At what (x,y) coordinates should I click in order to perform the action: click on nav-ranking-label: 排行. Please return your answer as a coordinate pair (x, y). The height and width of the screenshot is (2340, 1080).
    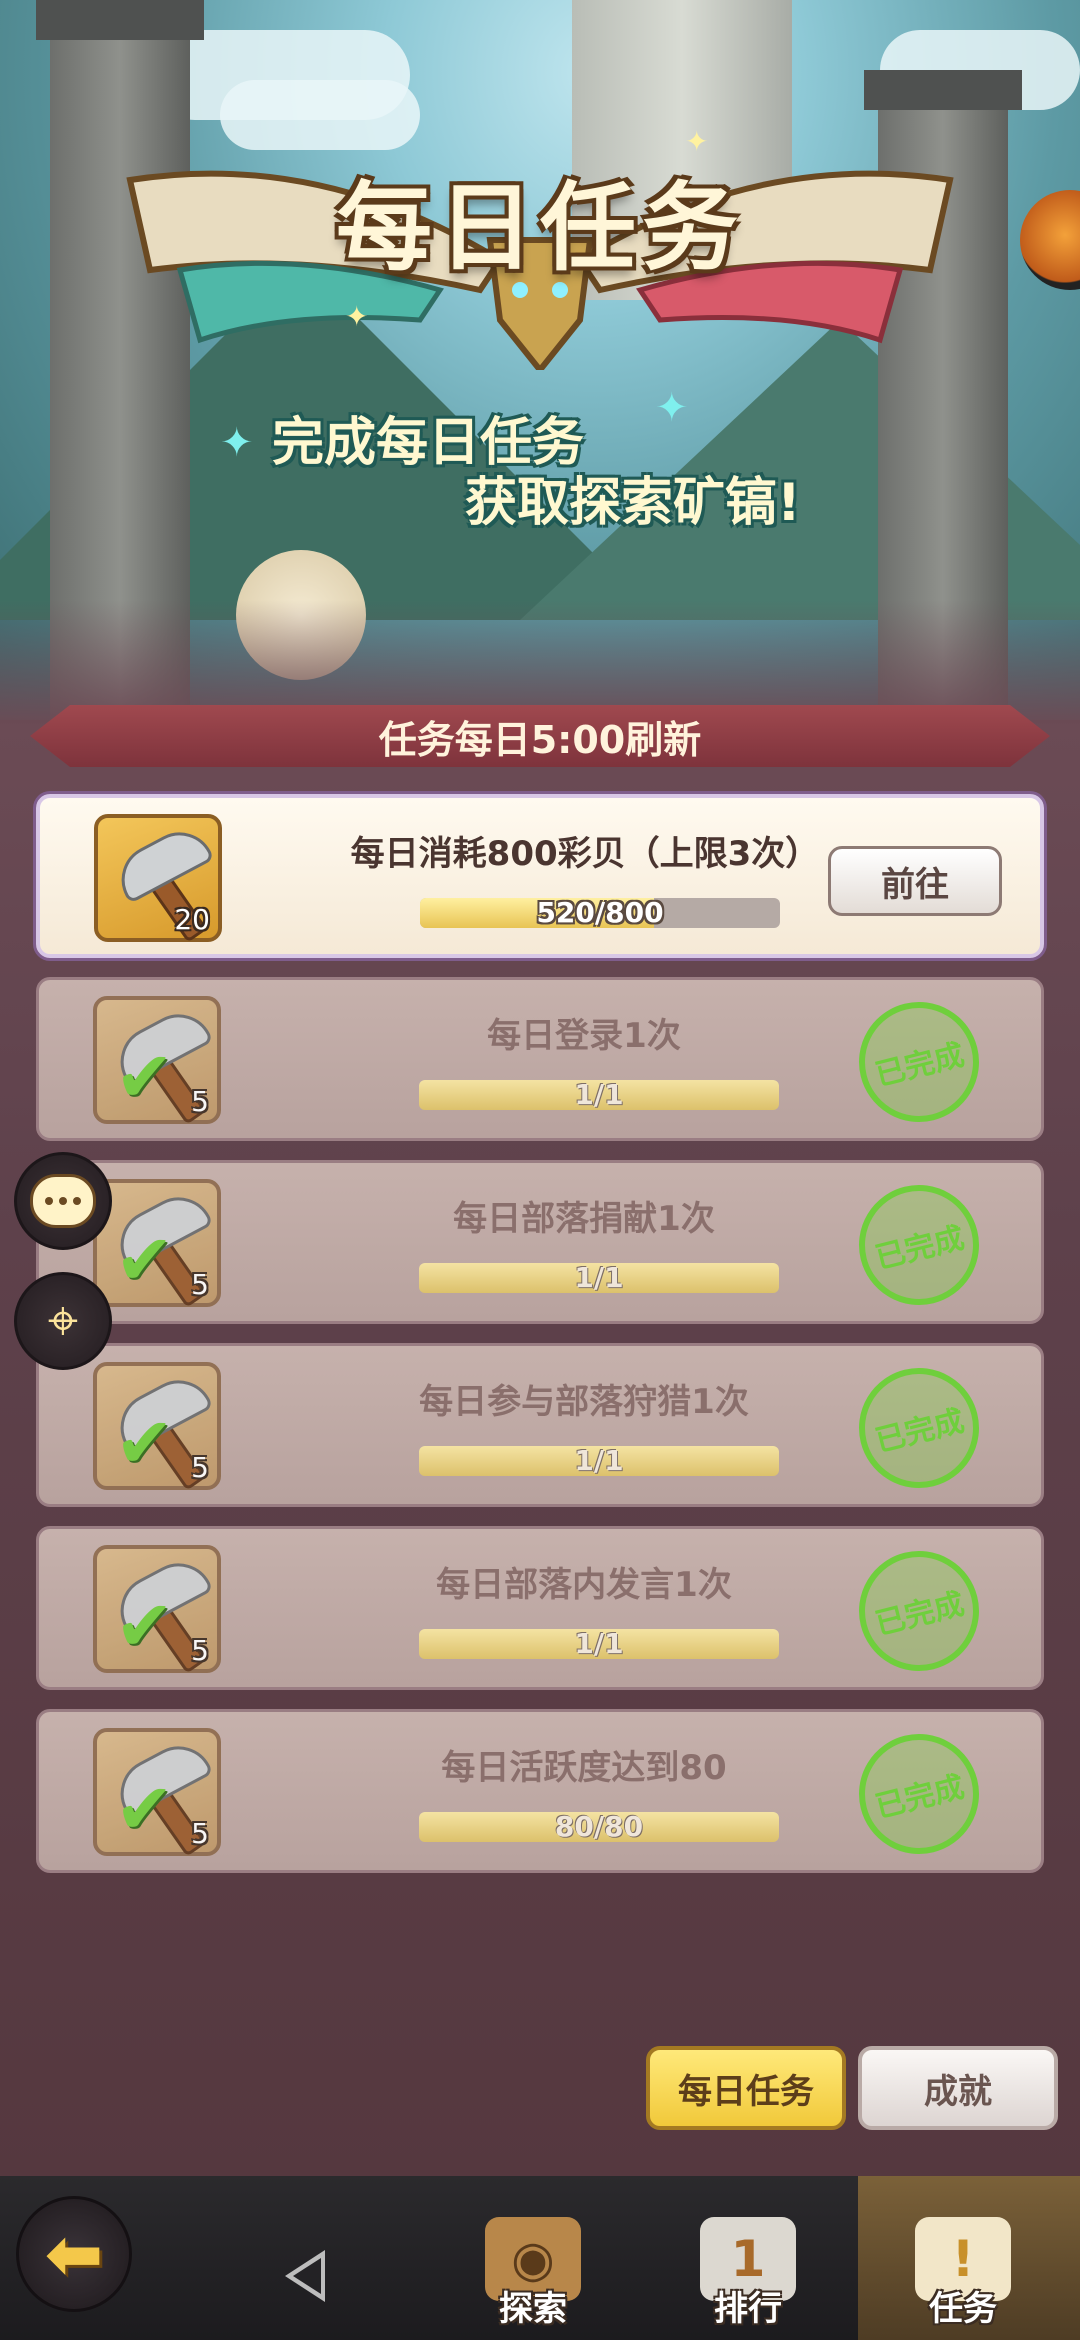
    Looking at the image, I should click on (748, 2309).